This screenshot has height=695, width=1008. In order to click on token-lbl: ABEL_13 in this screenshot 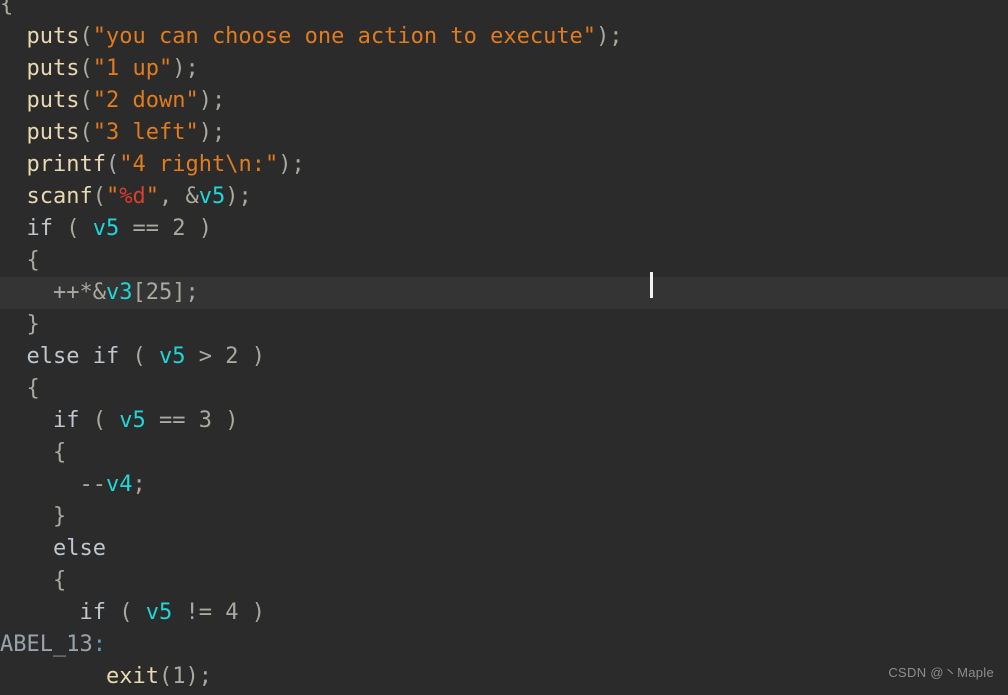, I will do `click(46, 644)`.